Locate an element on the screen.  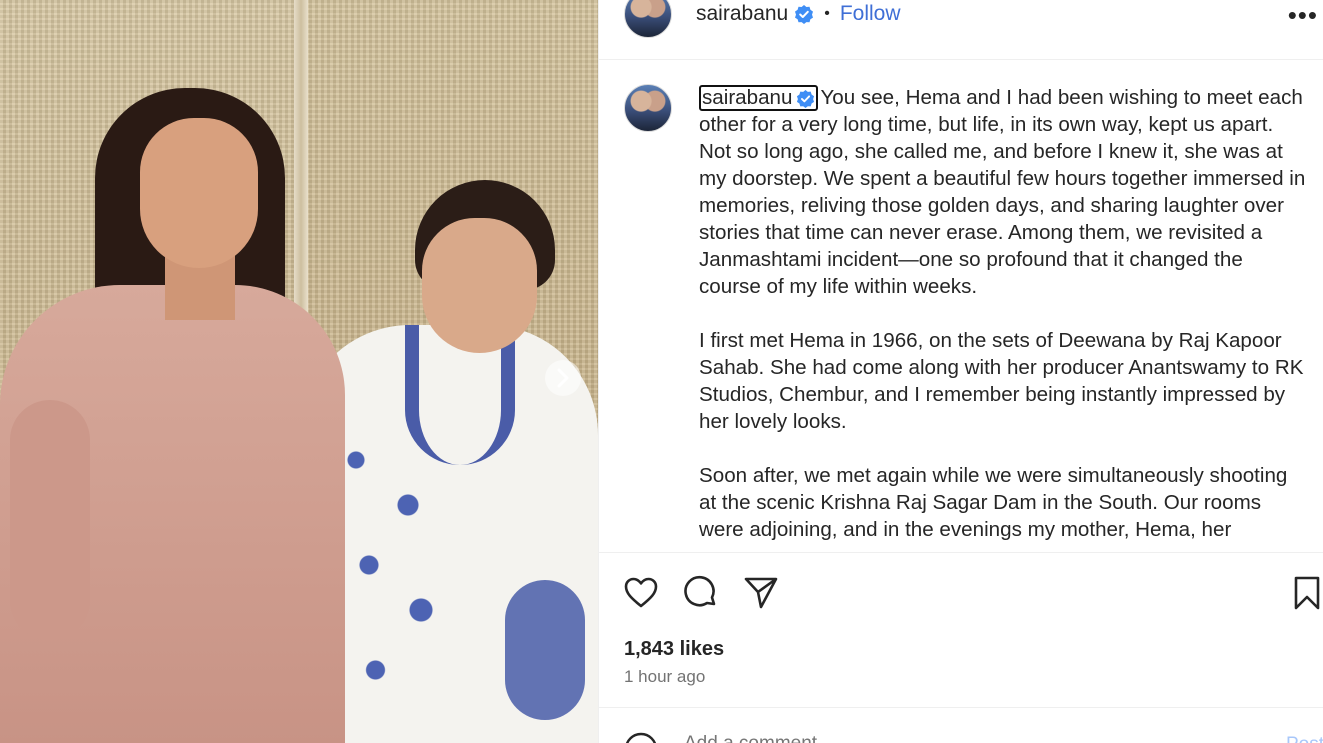
comment-input is located at coordinates (944, 738).